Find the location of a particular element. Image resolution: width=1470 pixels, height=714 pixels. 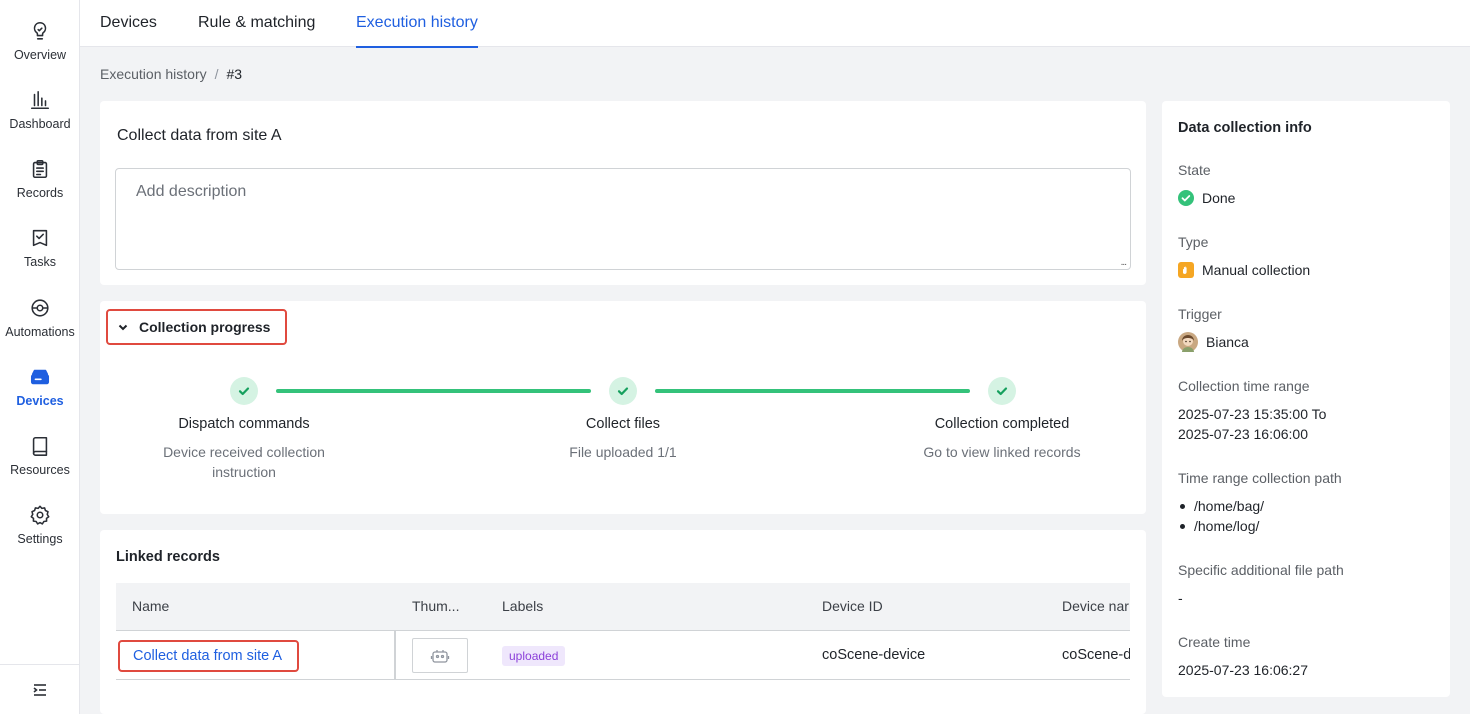

time-range-end: 2025-07-23 16:06:00 is located at coordinates (1243, 434).